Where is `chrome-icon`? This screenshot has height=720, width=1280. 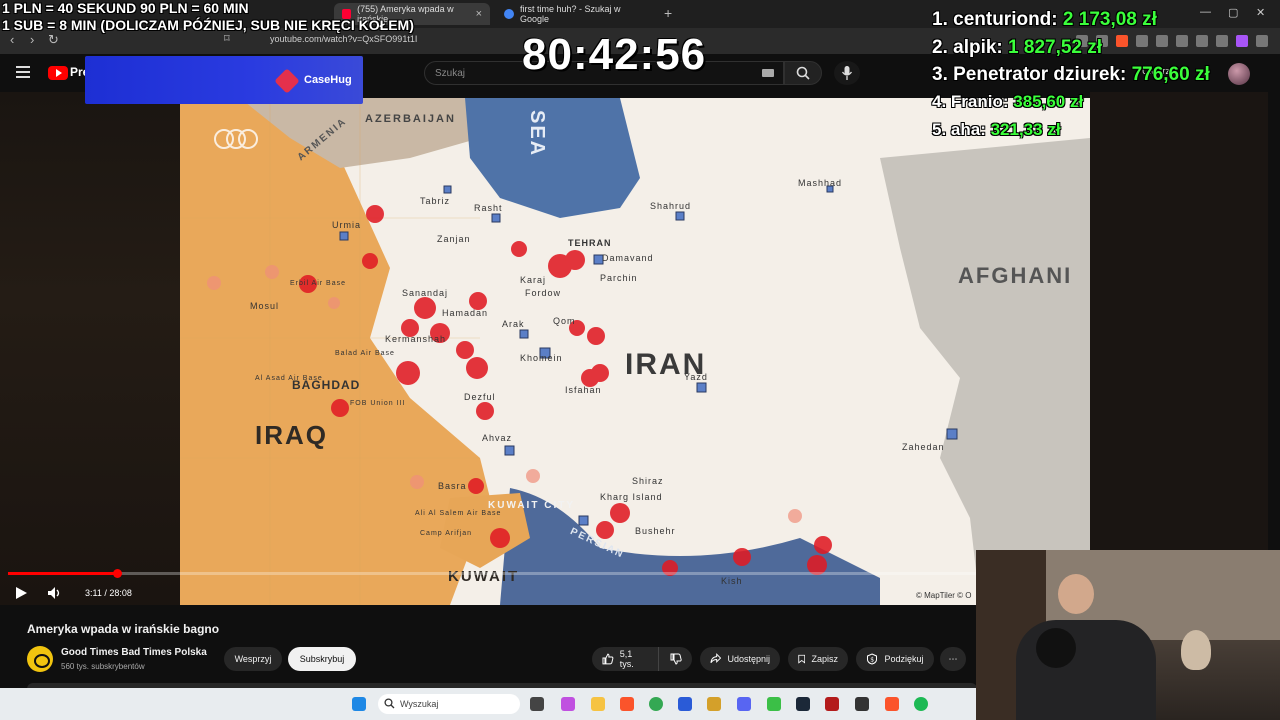 chrome-icon is located at coordinates (656, 704).